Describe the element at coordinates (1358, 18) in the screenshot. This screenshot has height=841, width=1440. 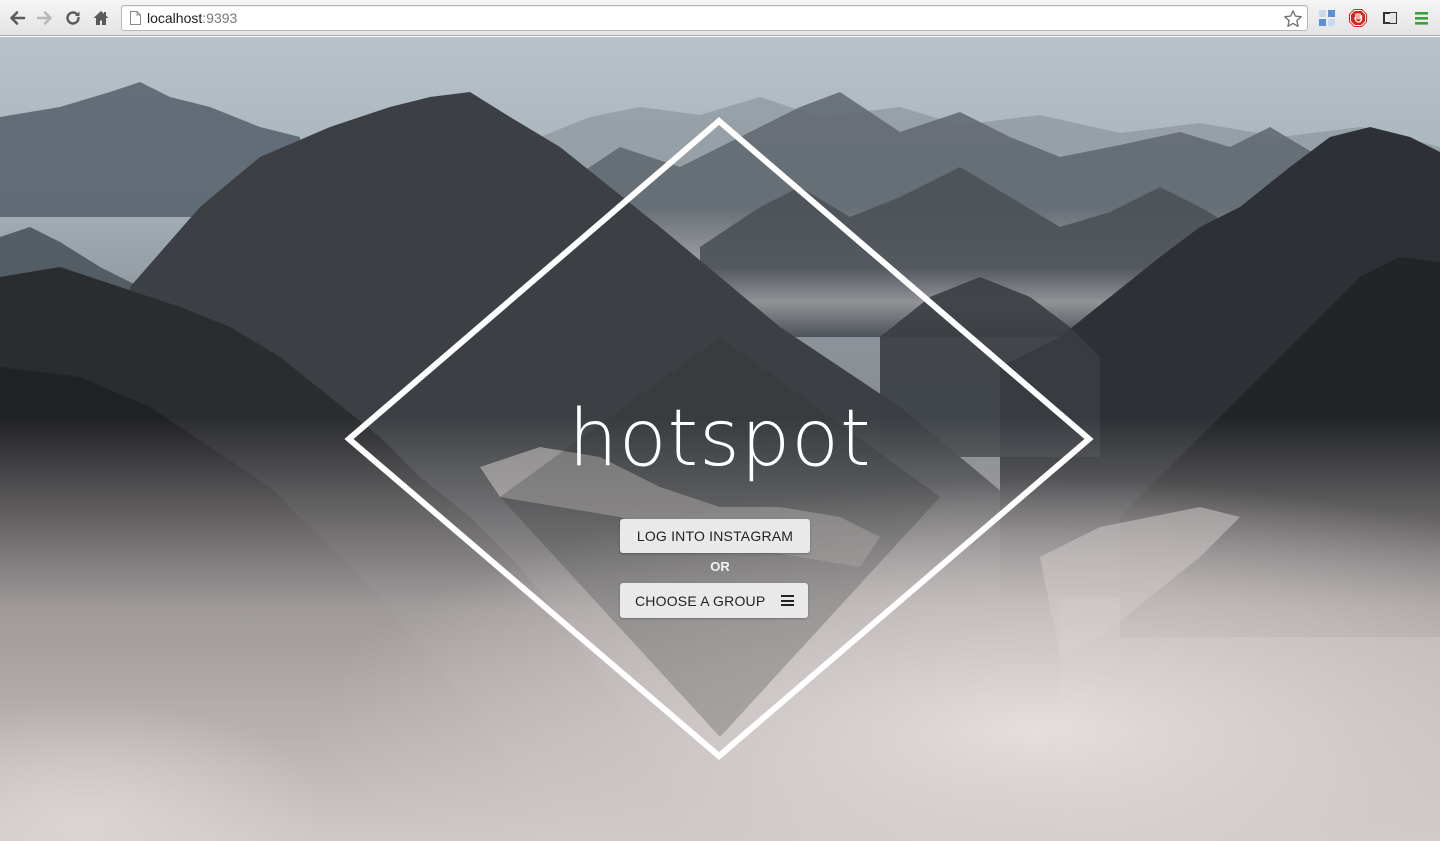
I see `adblock-icon` at that location.